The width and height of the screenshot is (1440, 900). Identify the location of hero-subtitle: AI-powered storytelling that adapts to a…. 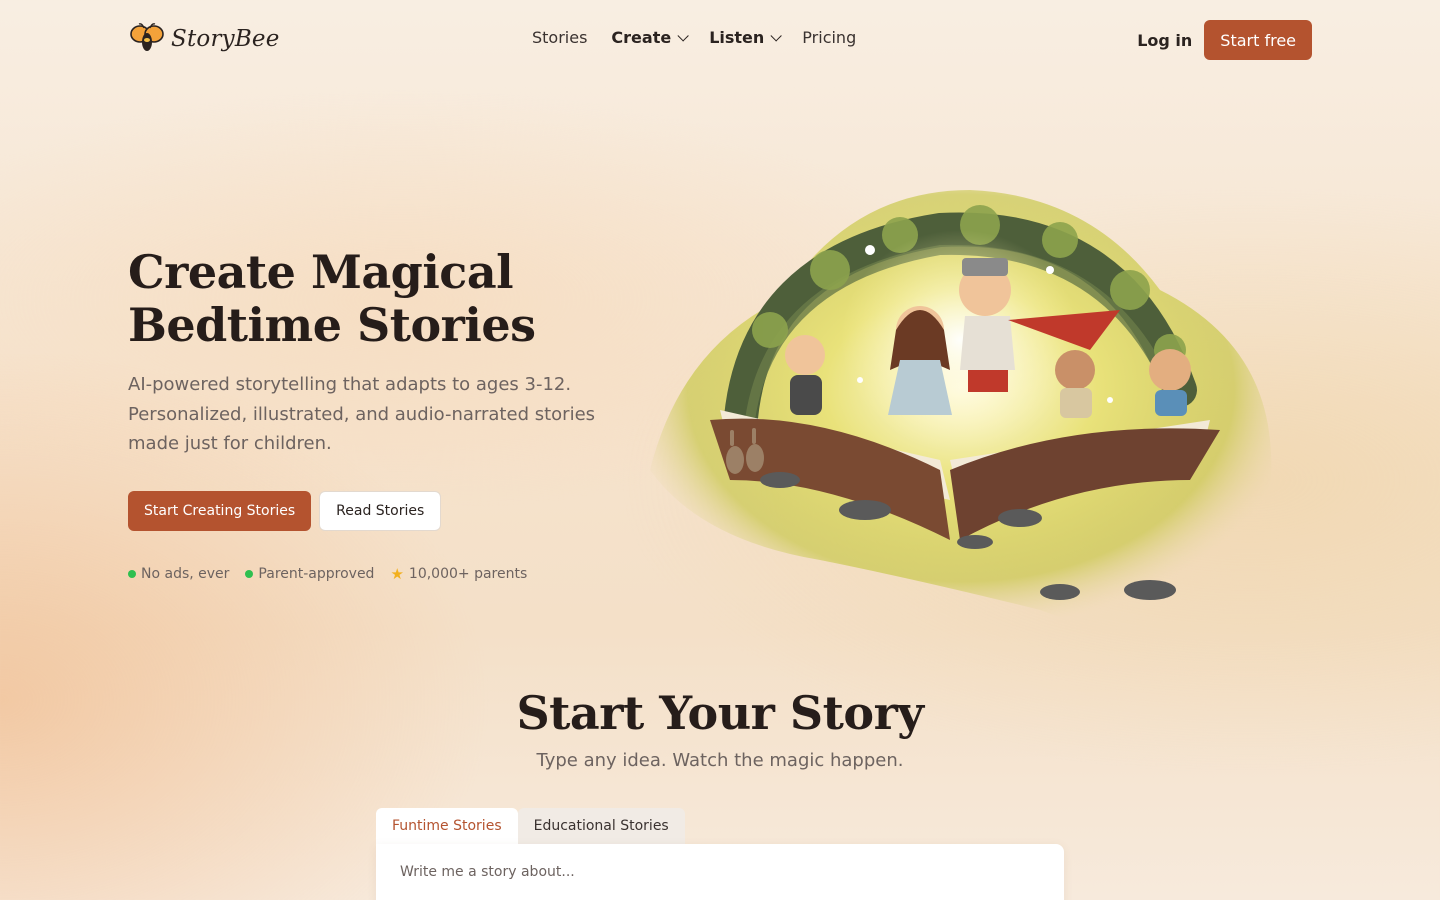
(362, 414).